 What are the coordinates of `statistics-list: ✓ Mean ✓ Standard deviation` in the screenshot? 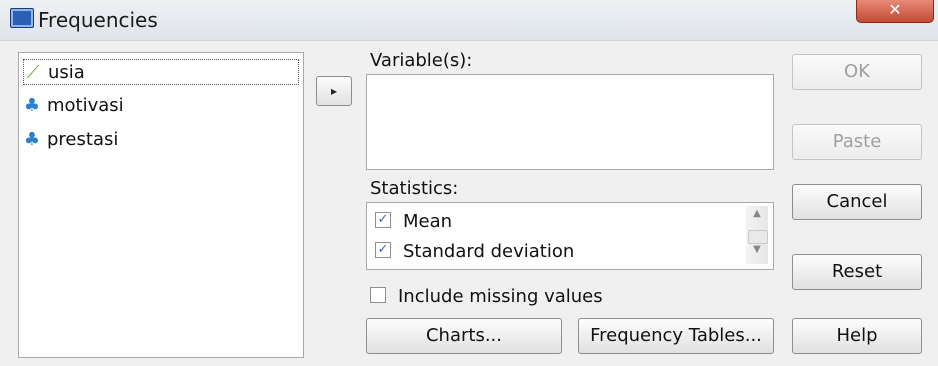 It's located at (570, 236).